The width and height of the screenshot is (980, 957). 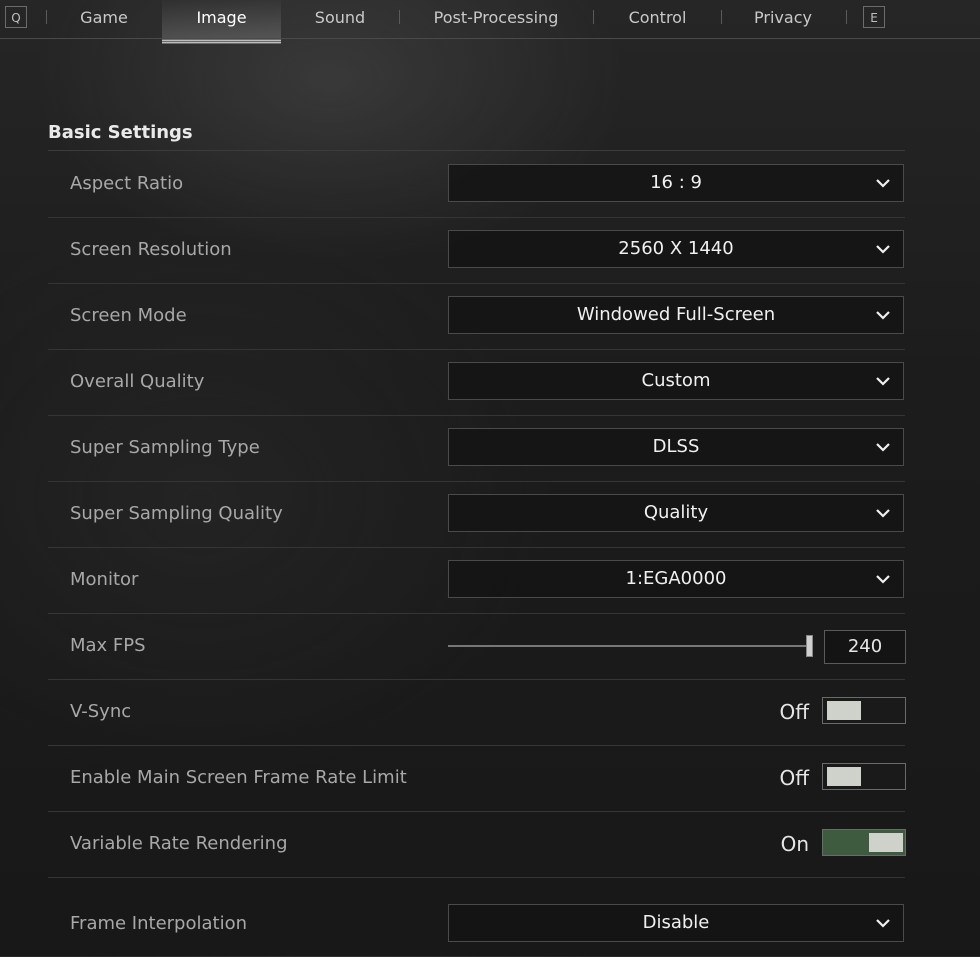 I want to click on setting-label: Screen Resolution, so click(x=151, y=249).